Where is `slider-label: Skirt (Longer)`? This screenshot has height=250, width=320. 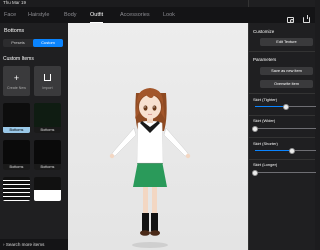 slider-label: Skirt (Longer) is located at coordinates (265, 164).